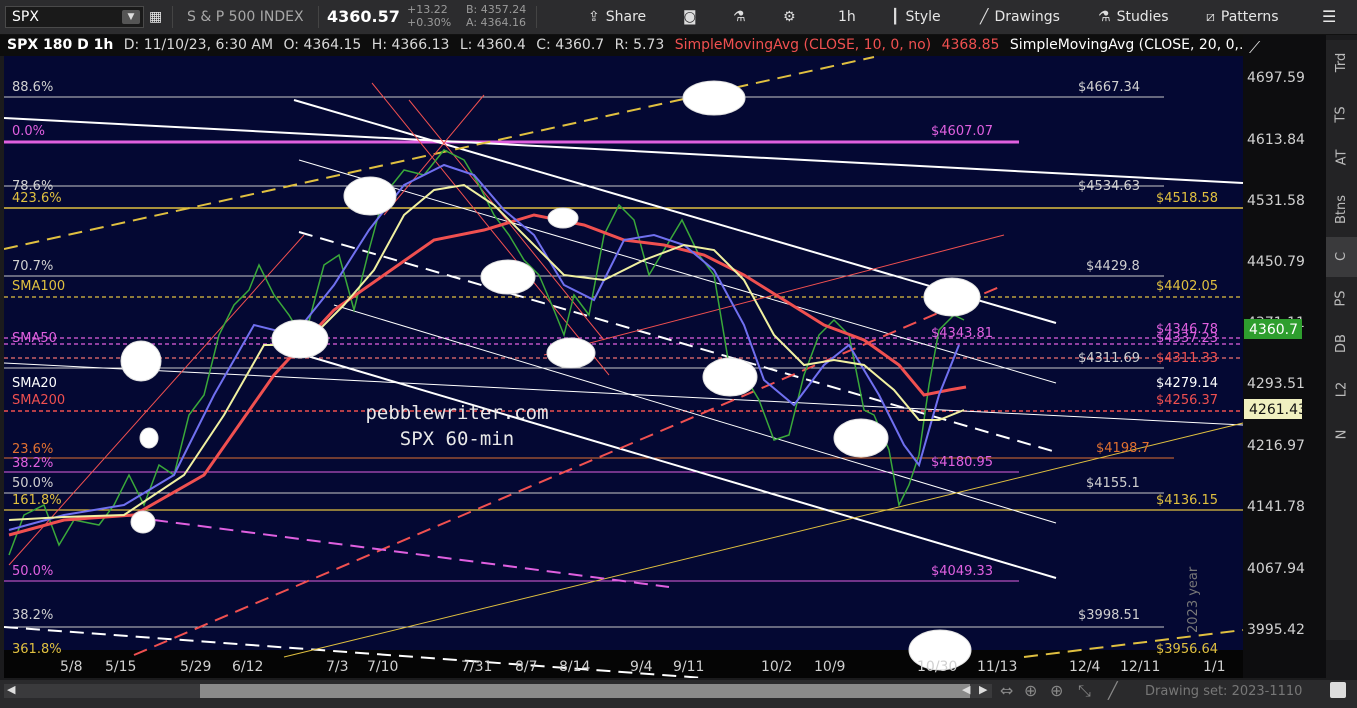 This screenshot has width=1357, height=708. I want to click on timeframe-button: 1h, so click(847, 17).